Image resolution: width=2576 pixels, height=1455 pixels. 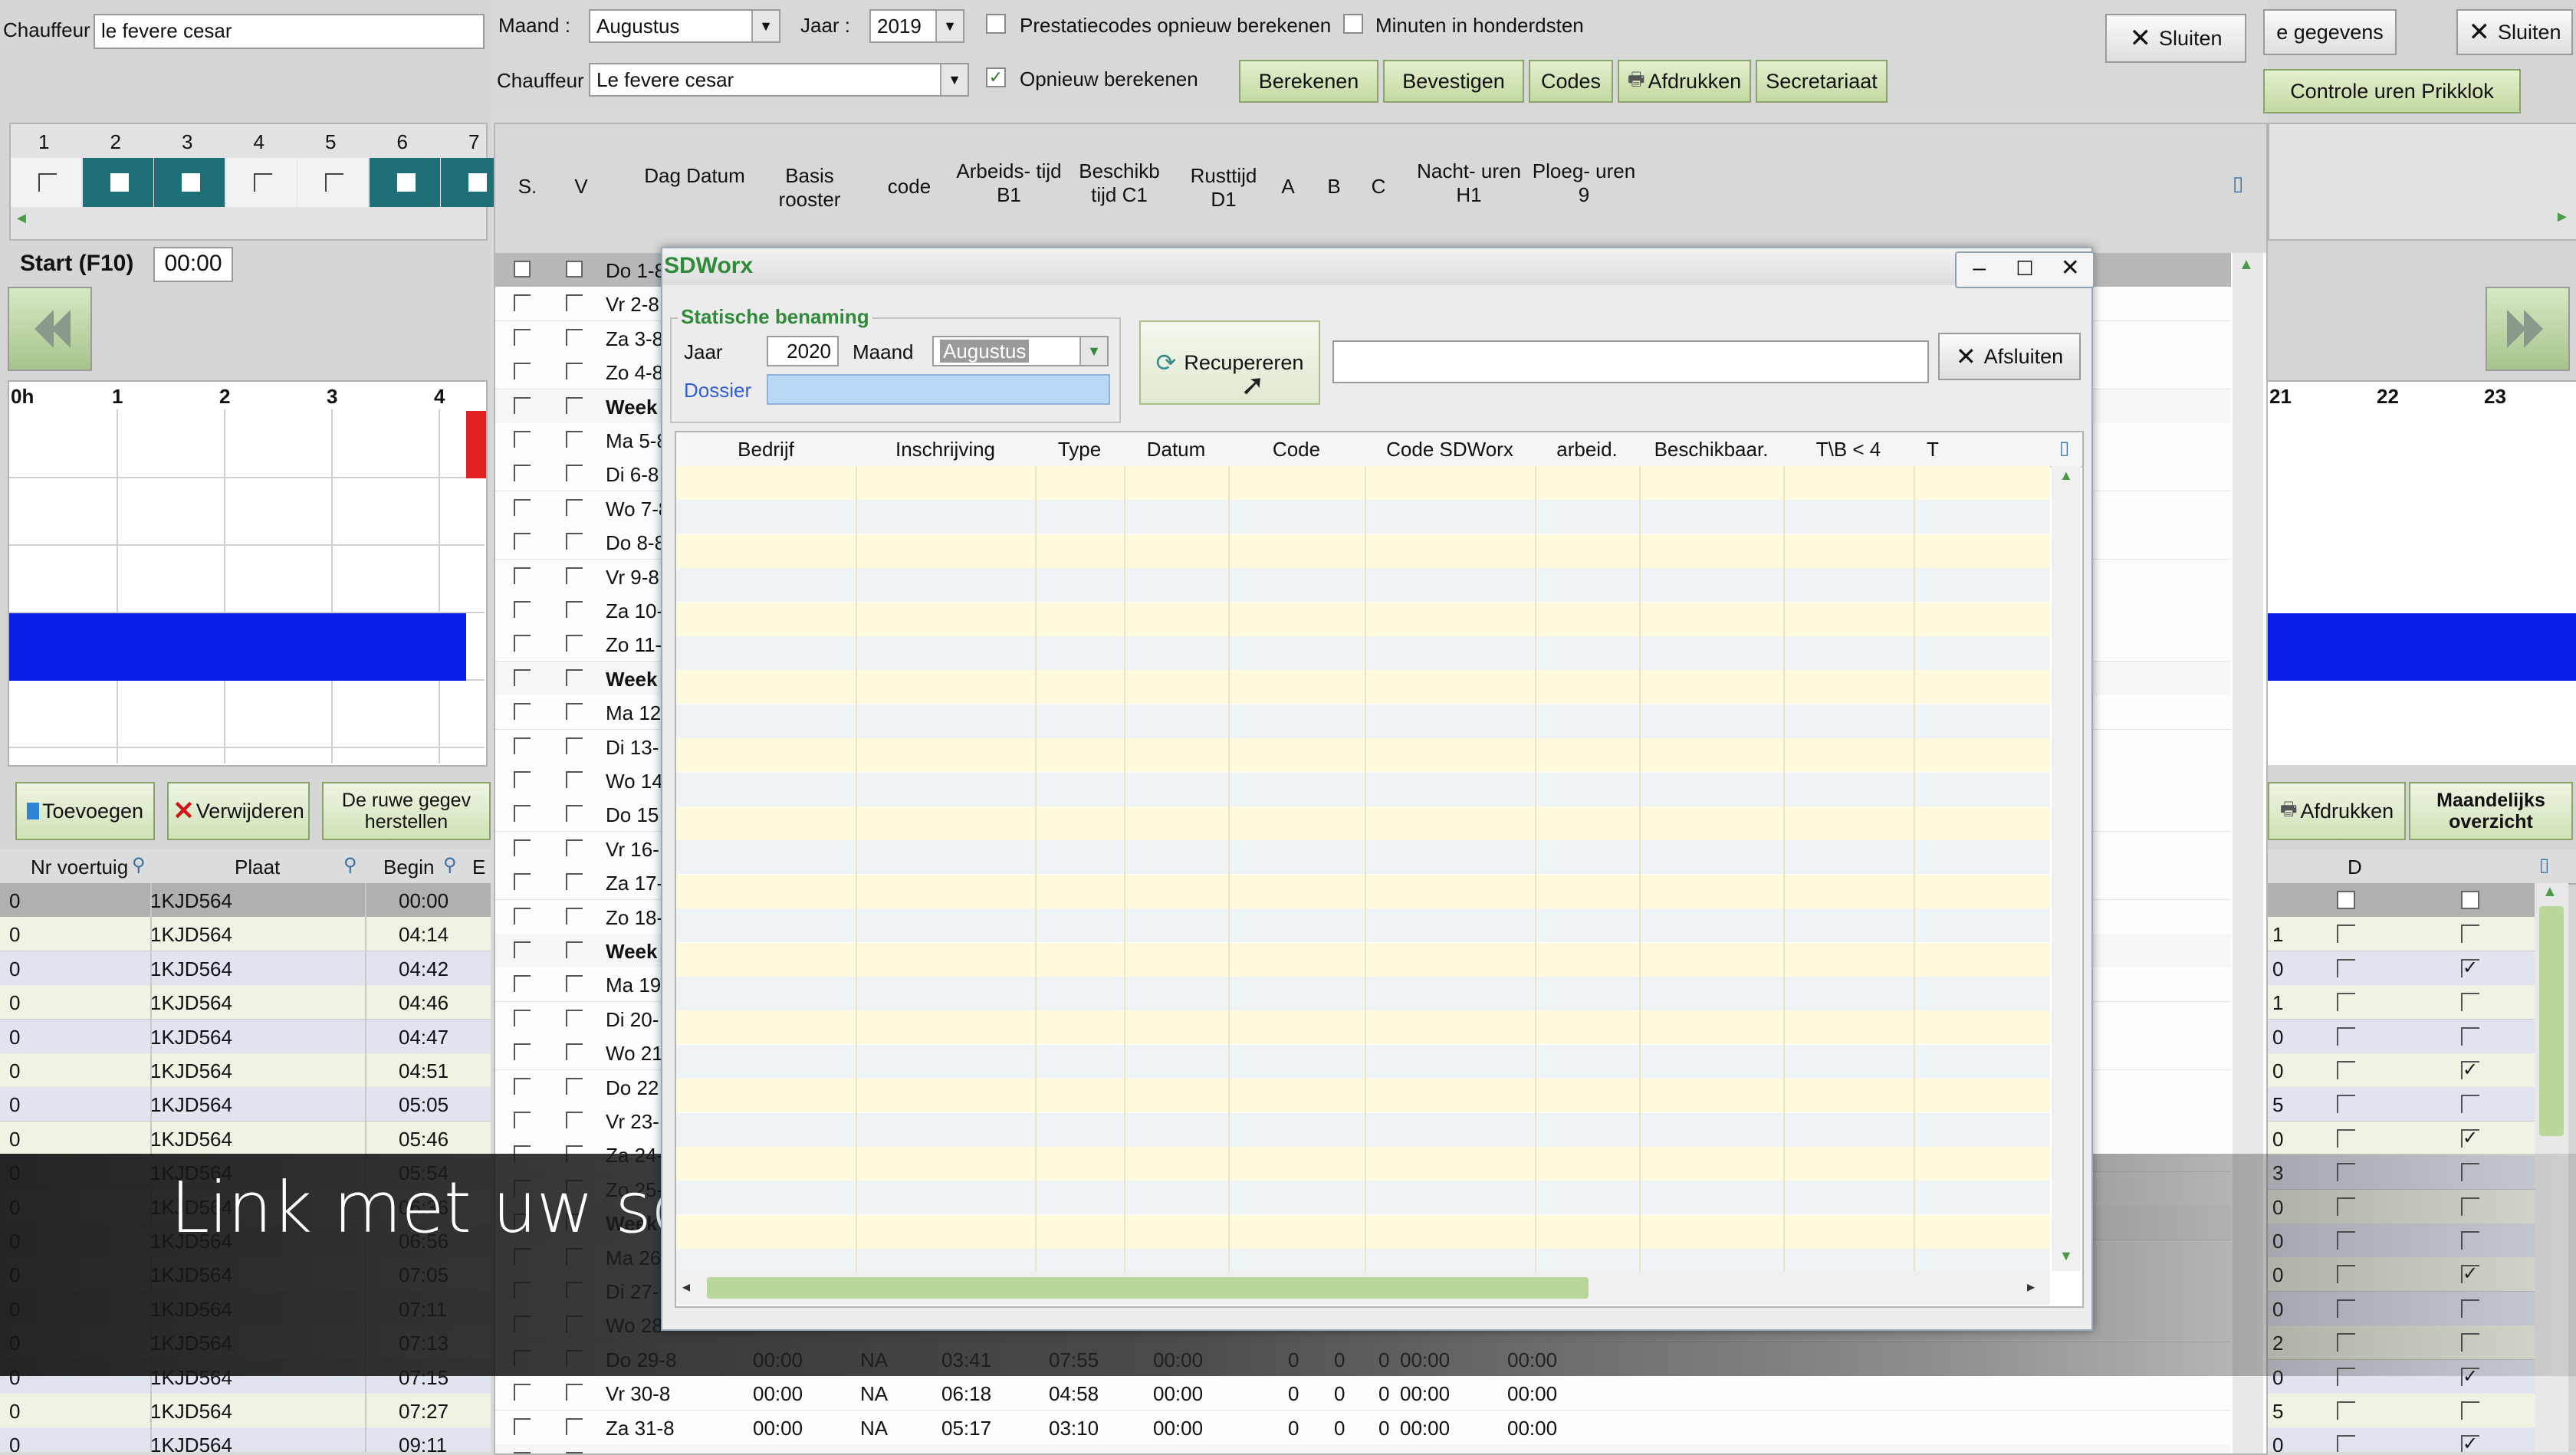 What do you see at coordinates (939, 389) in the screenshot?
I see `dossier-input` at bounding box center [939, 389].